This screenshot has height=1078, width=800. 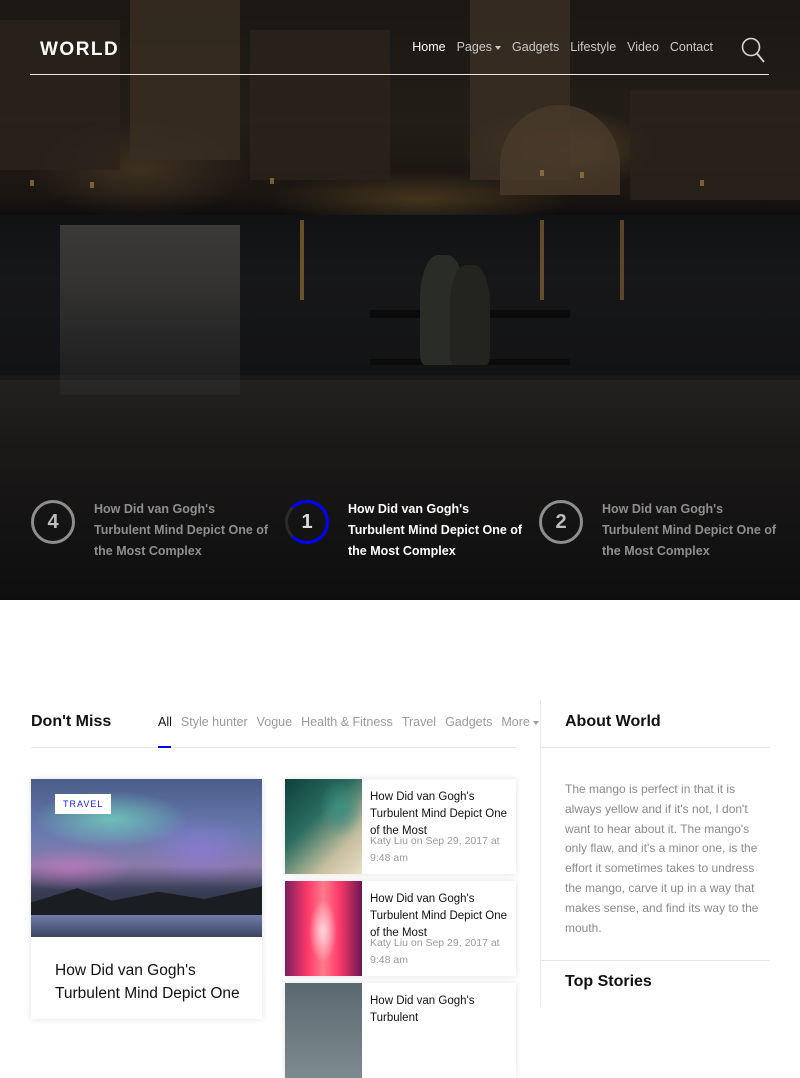 I want to click on nav-item-pages-label: Pages, so click(x=474, y=47).